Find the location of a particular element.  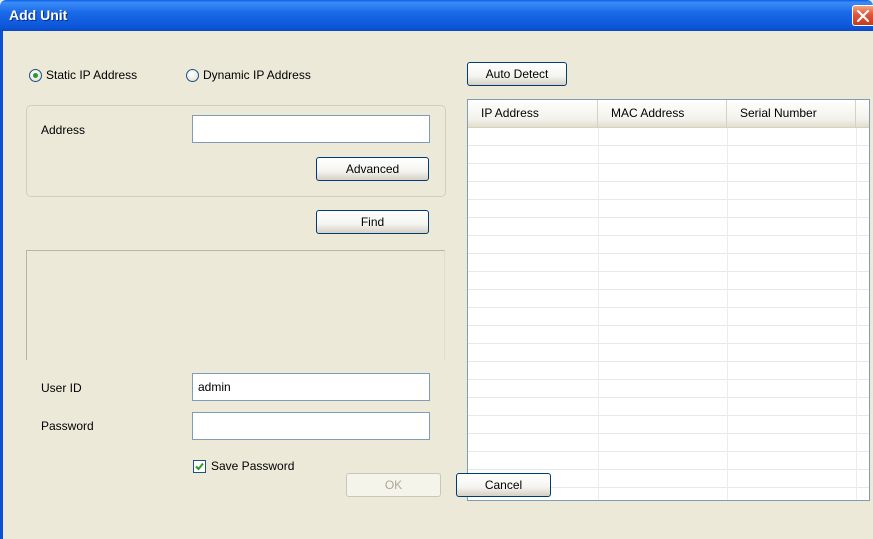

title-bar: Add Unit is located at coordinates (436, 15).